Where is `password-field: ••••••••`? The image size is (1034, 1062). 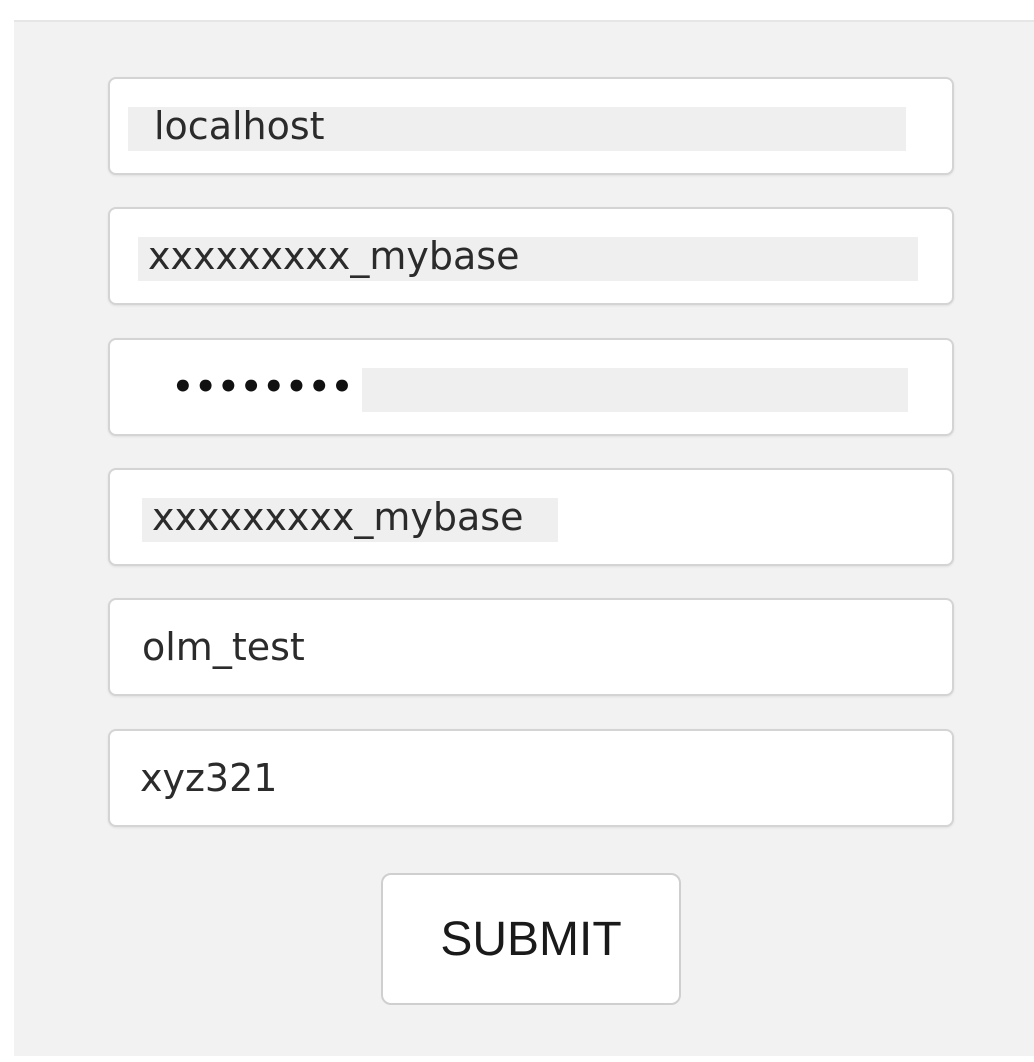
password-field: •••••••• is located at coordinates (531, 387).